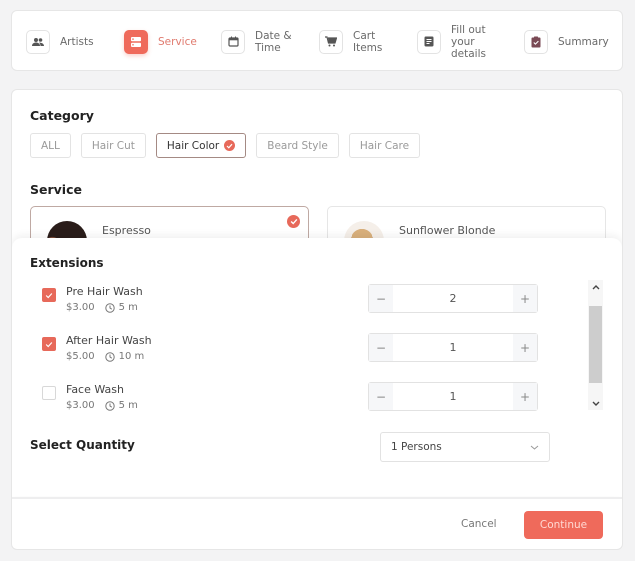 This screenshot has width=635, height=561. What do you see at coordinates (67, 263) in the screenshot?
I see `extensions-title: Extensions` at bounding box center [67, 263].